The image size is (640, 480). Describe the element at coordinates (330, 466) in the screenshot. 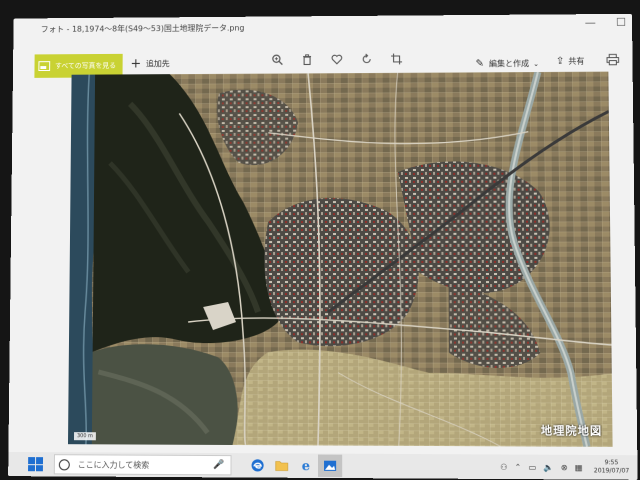

I see `photos-app-icon` at that location.